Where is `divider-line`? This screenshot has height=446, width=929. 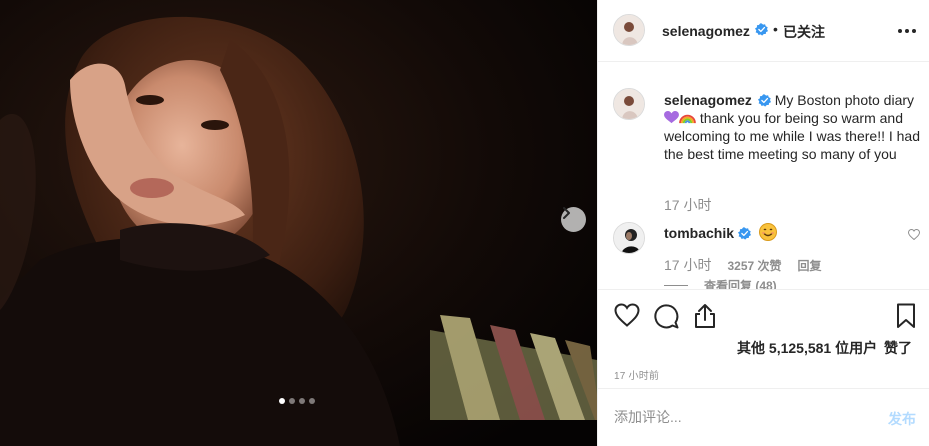
divider-line is located at coordinates (676, 285).